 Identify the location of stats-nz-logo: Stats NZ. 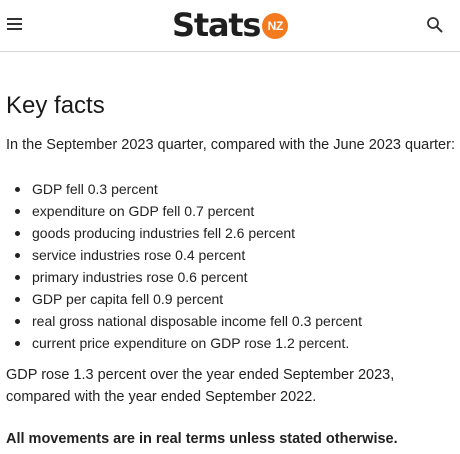
(230, 25).